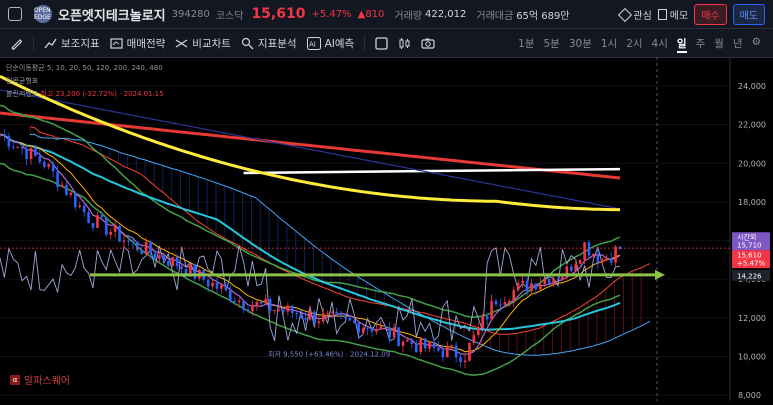 This screenshot has width=773, height=405. I want to click on market-name: 코스닥, so click(229, 16).